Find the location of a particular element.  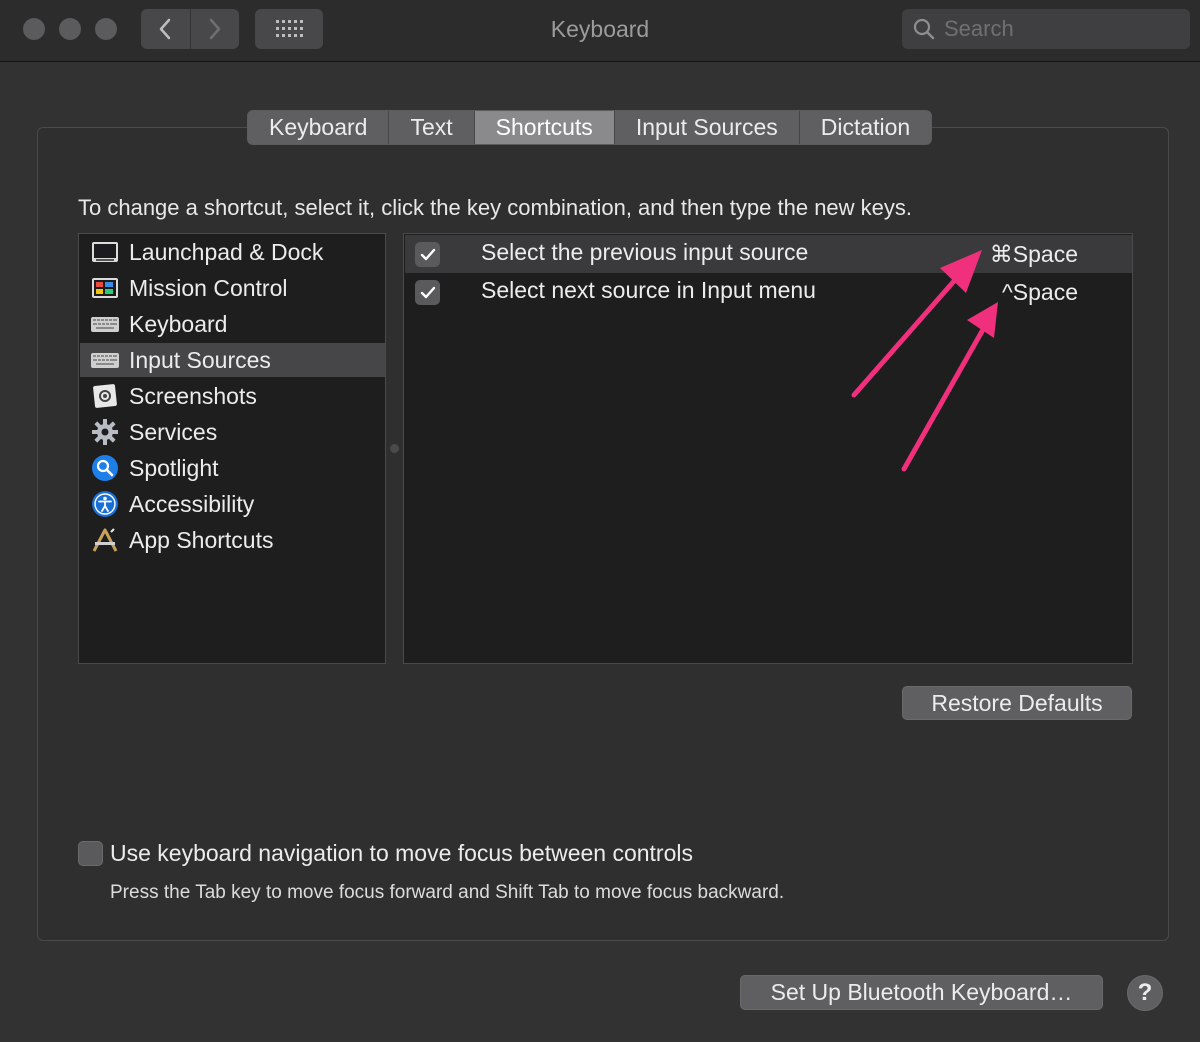

category-keyboard: Keyboard is located at coordinates (232, 324).